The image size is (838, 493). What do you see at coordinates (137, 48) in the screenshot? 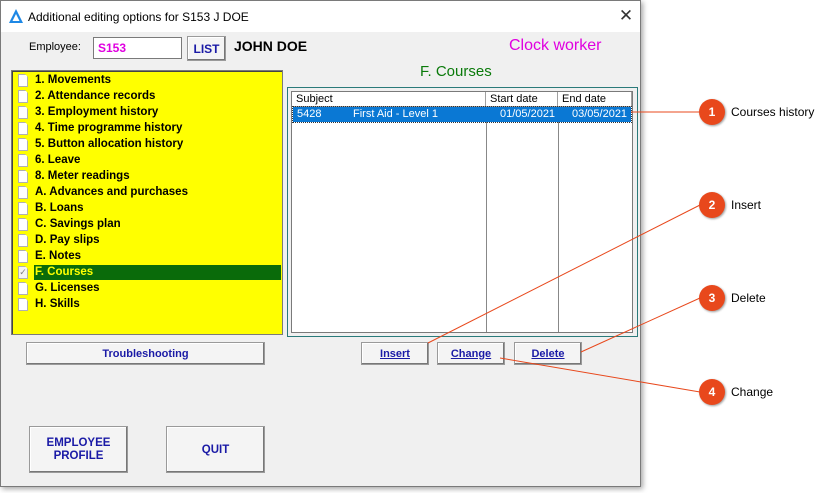
I see `employee-id-input` at bounding box center [137, 48].